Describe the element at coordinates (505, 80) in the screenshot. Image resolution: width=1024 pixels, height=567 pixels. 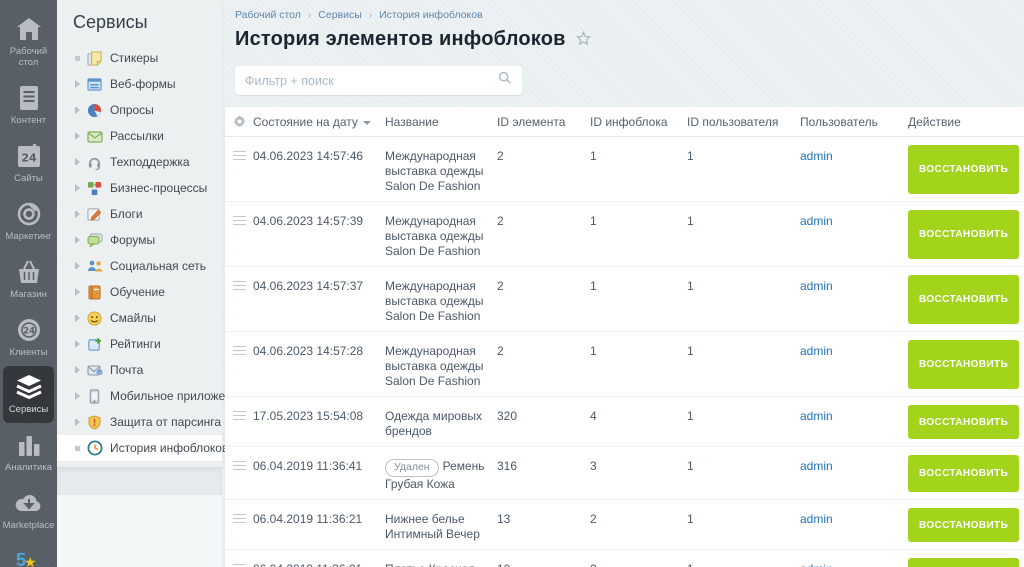
I see `search-icon` at that location.